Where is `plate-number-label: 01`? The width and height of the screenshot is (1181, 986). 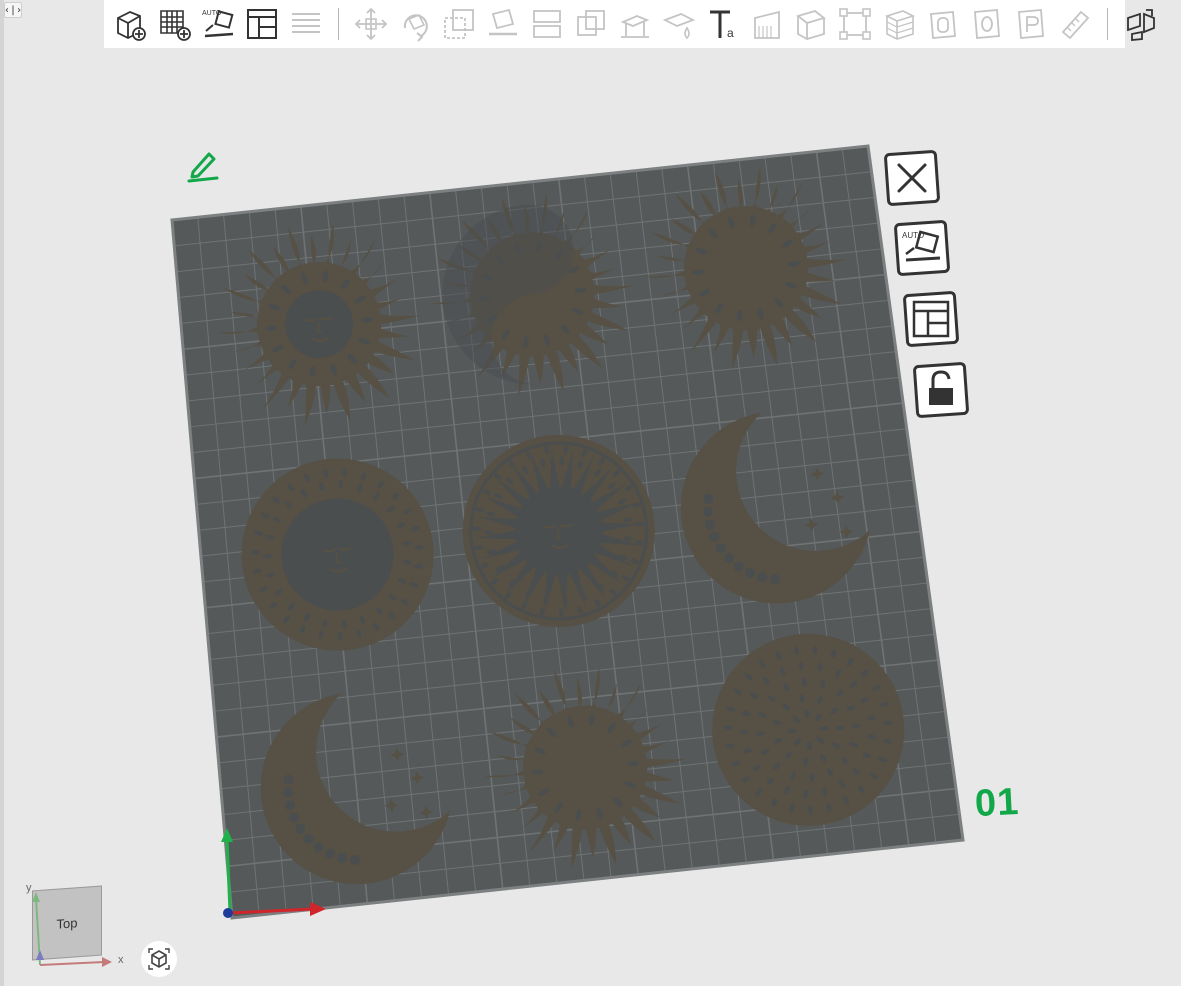
plate-number-label: 01 is located at coordinates (997, 803).